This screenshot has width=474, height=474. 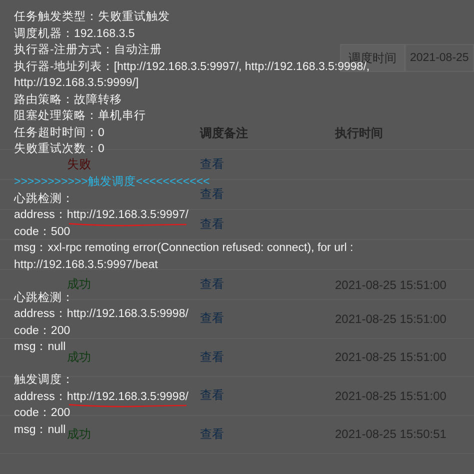 What do you see at coordinates (192, 67) in the screenshot?
I see `log-line: 执行器-地址列表：[http://192.168.3.5:9997/, http://192.168.3.5:9998/,` at bounding box center [192, 67].